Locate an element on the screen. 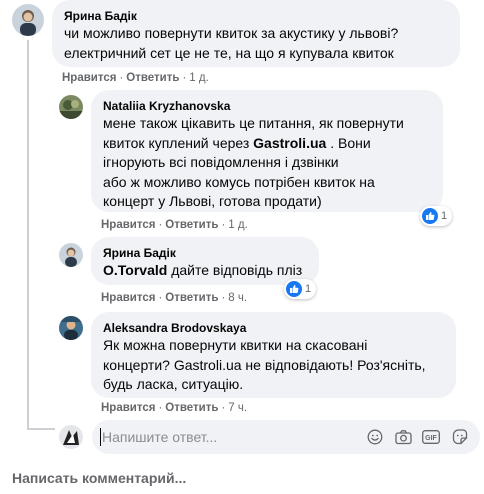 The image size is (484, 494). thread-branch is located at coordinates (41, 429).